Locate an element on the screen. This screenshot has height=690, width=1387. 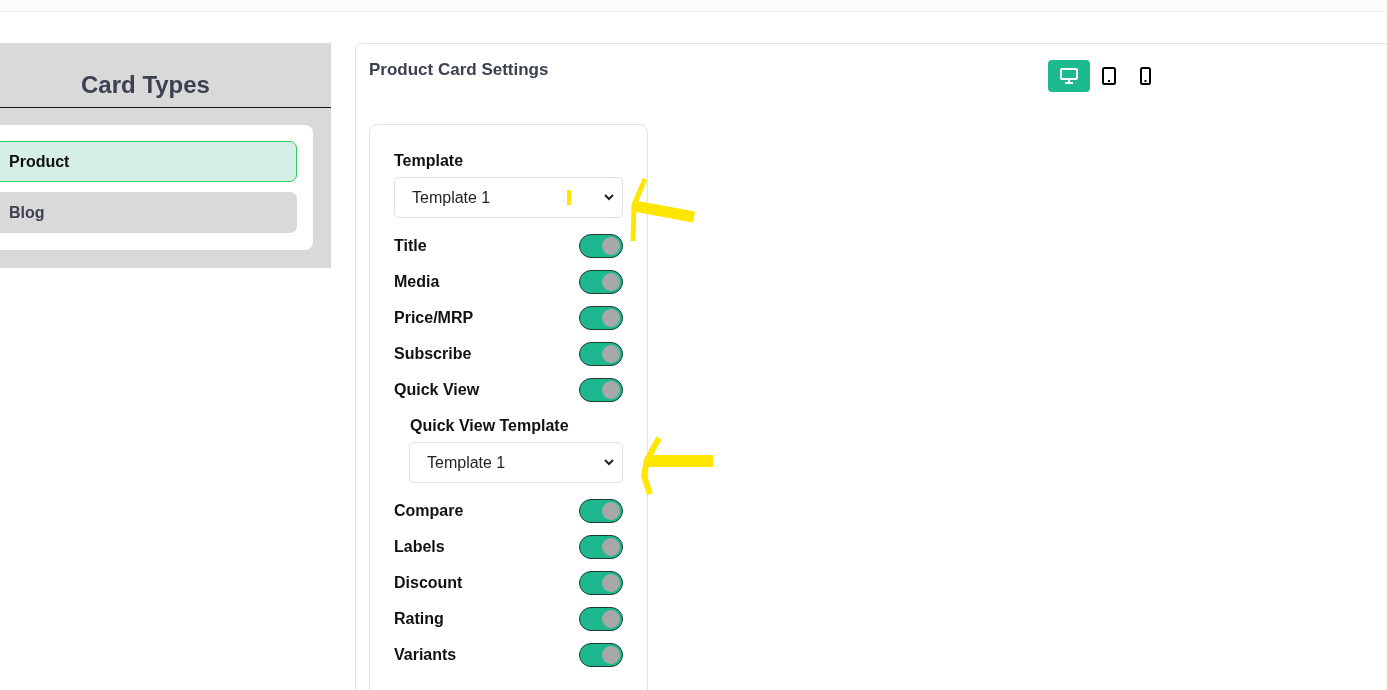
panel-title: Product Card Settings is located at coordinates (459, 70).